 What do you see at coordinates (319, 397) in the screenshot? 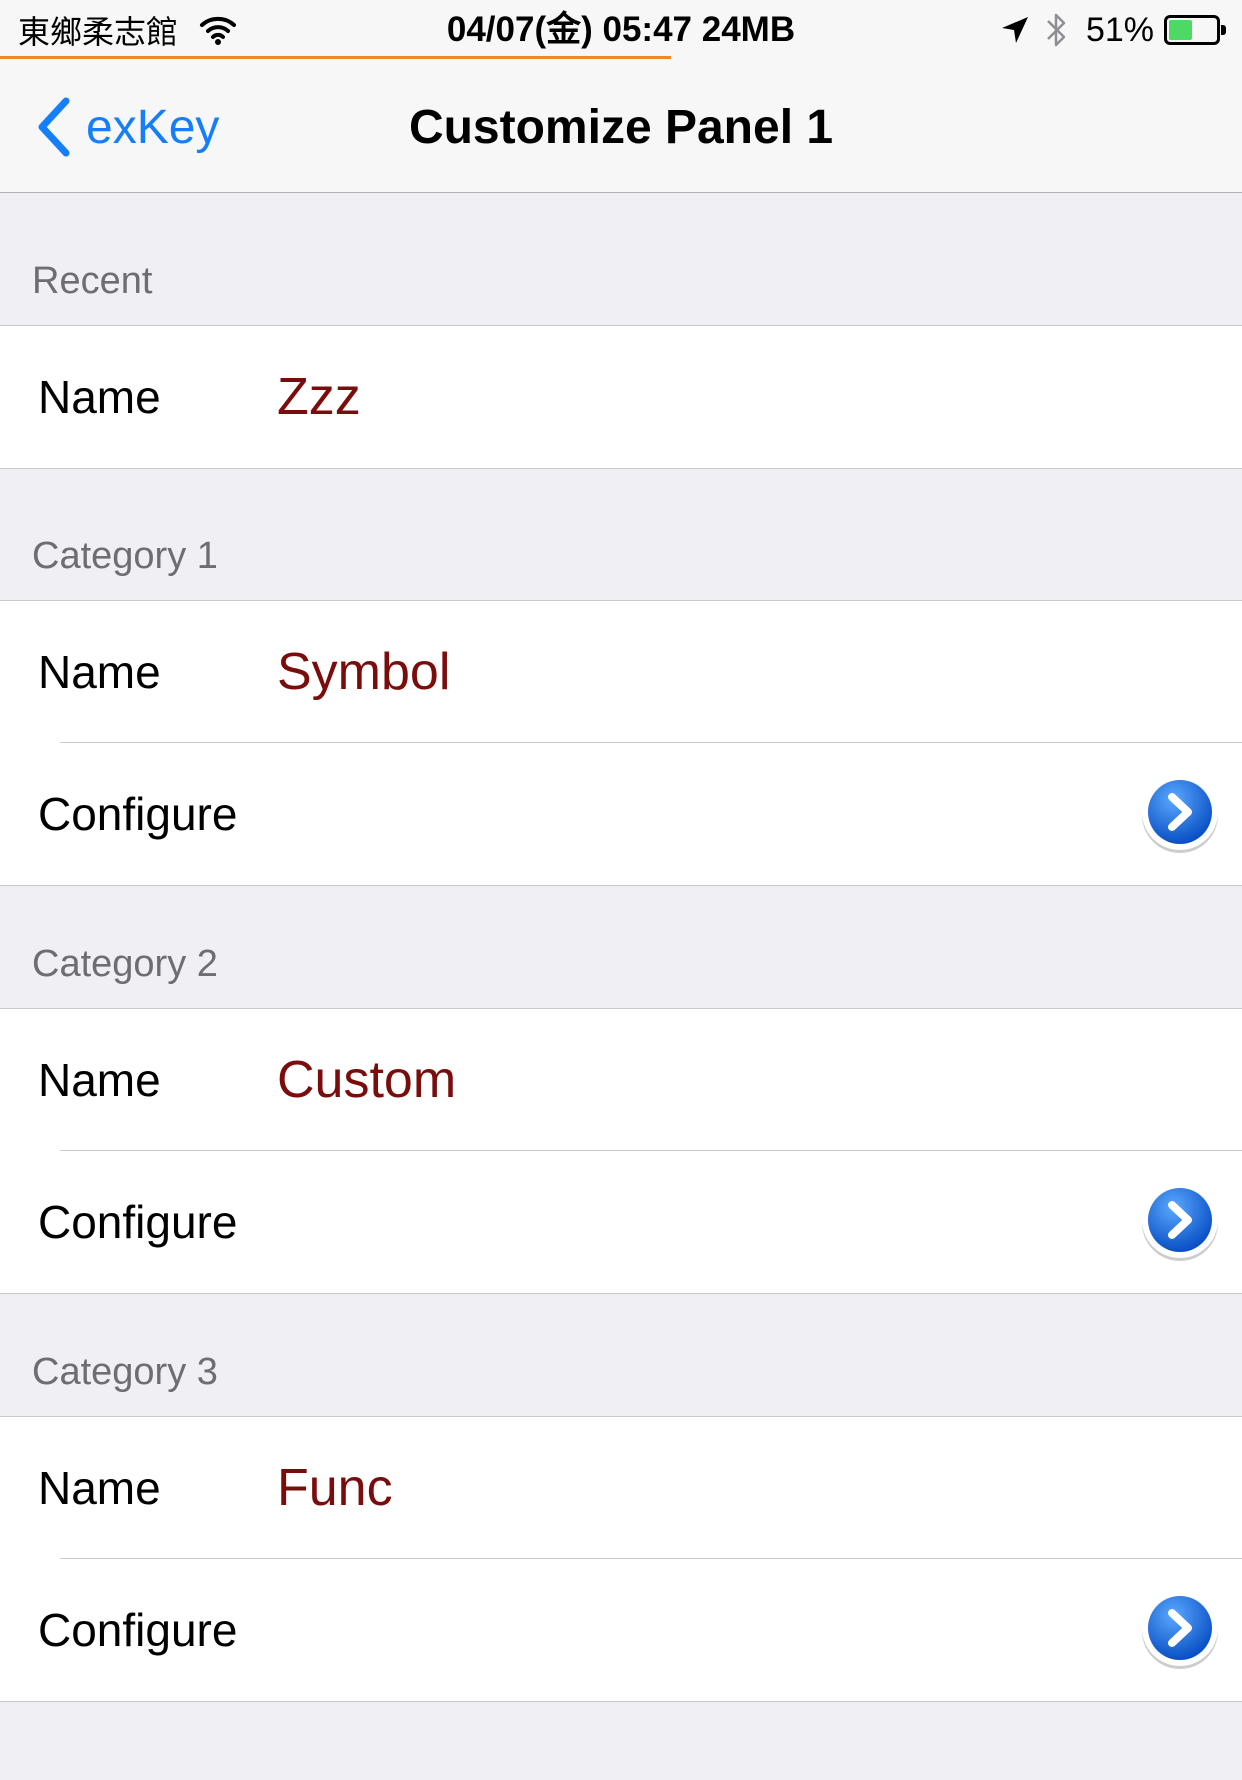
I see `name-value: Zzz` at bounding box center [319, 397].